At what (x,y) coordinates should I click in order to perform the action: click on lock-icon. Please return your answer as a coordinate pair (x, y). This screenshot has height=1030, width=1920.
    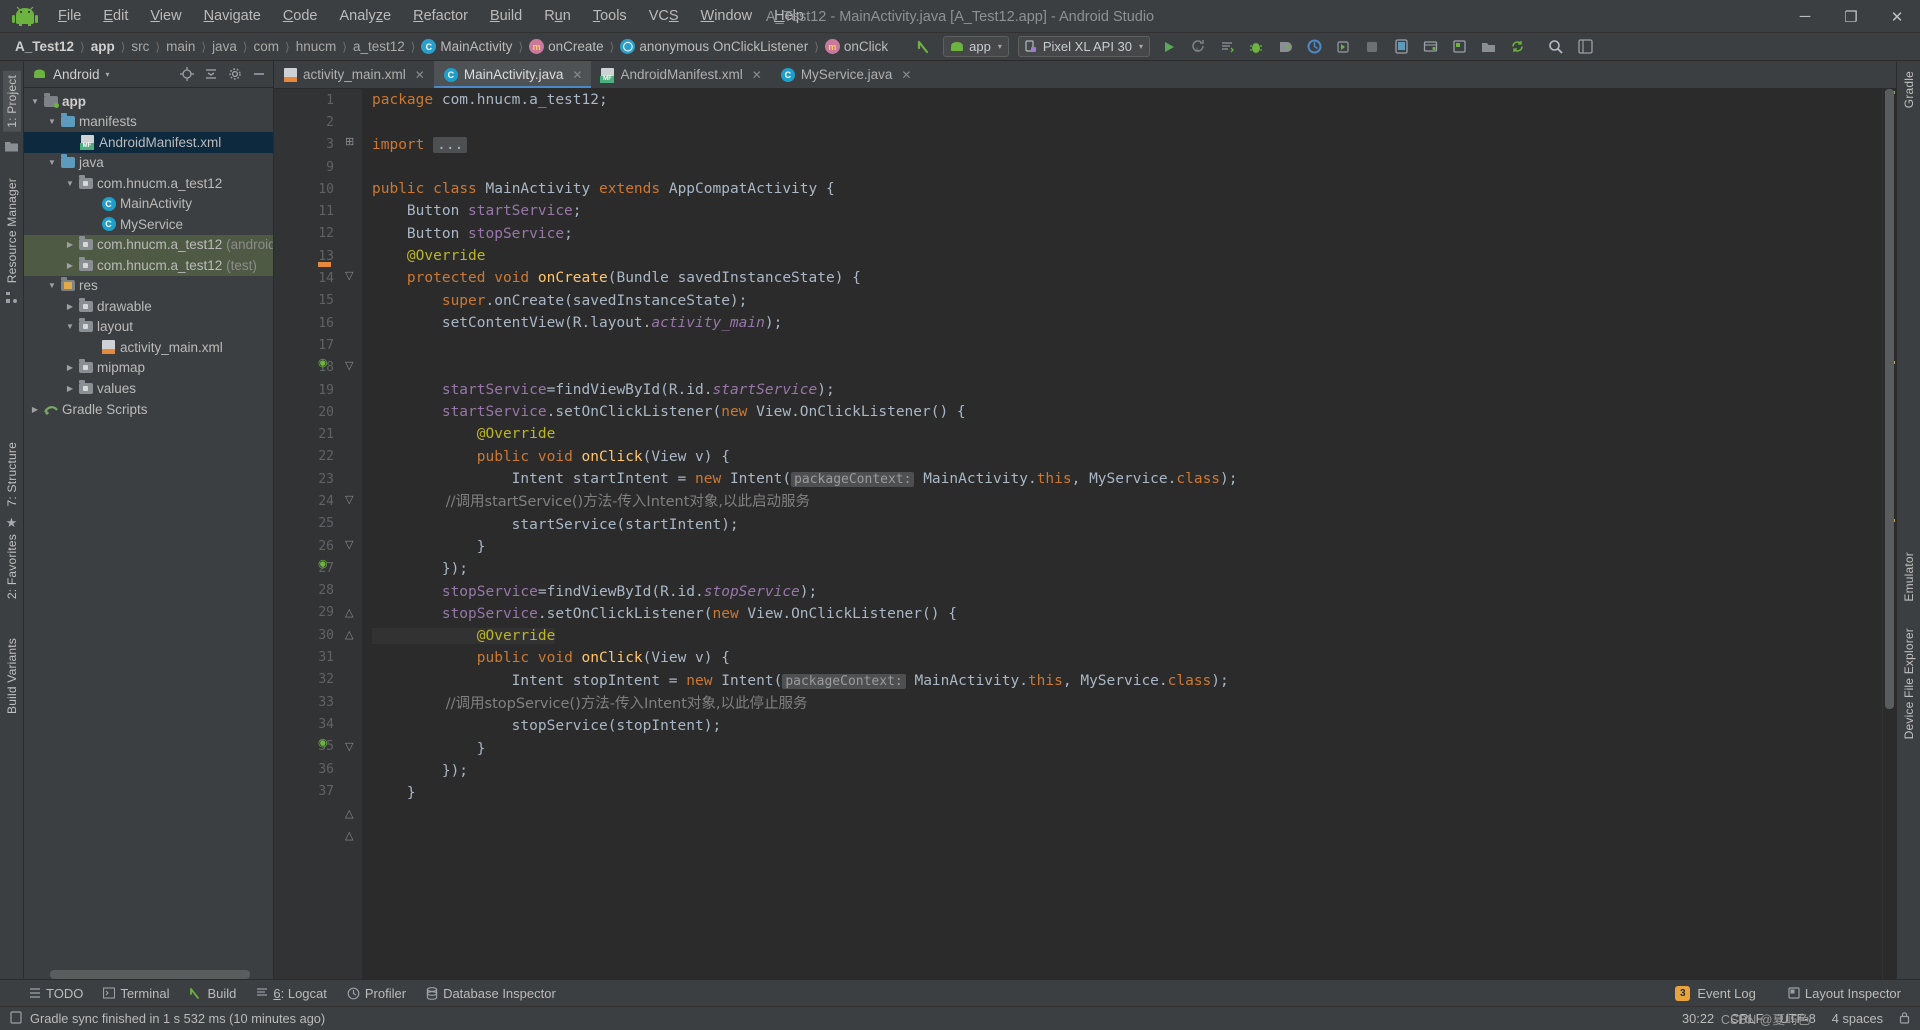
    Looking at the image, I should click on (1904, 1019).